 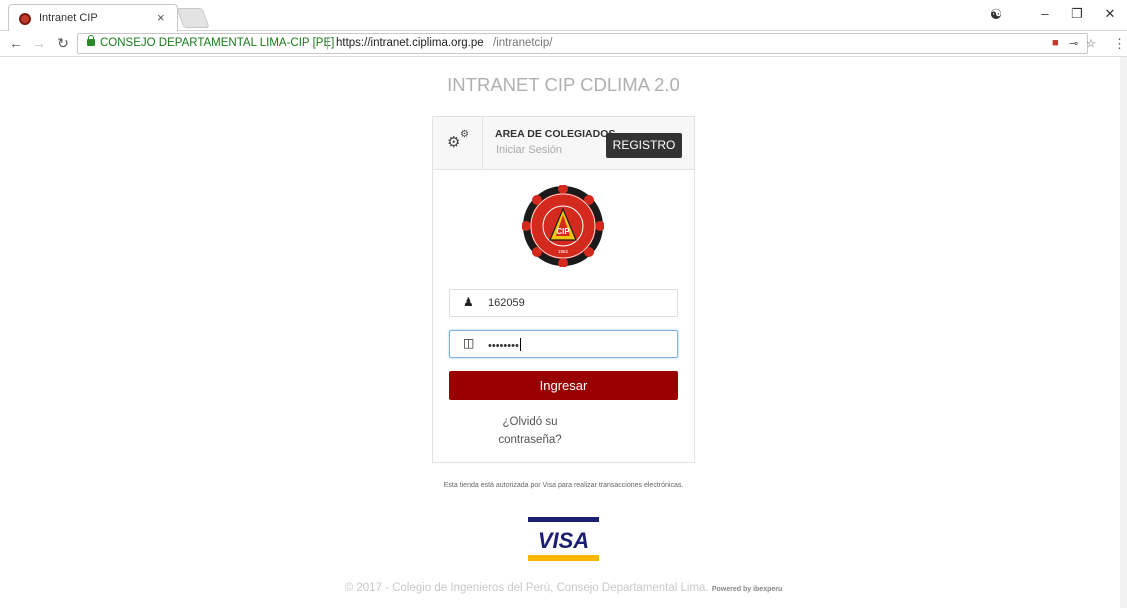 I want to click on star-icon: ☆, so click(x=1091, y=43).